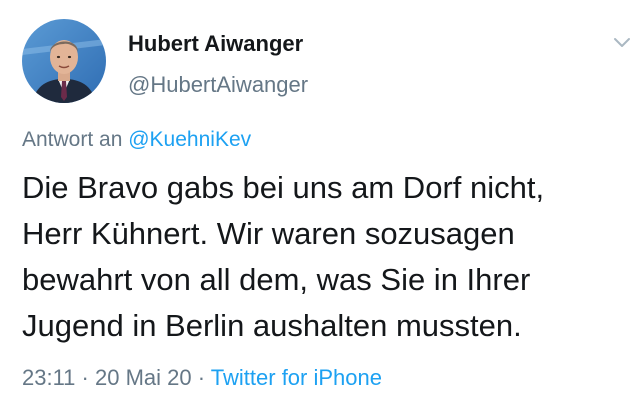  I want to click on tweet-date: 20 Mai 20, so click(143, 377).